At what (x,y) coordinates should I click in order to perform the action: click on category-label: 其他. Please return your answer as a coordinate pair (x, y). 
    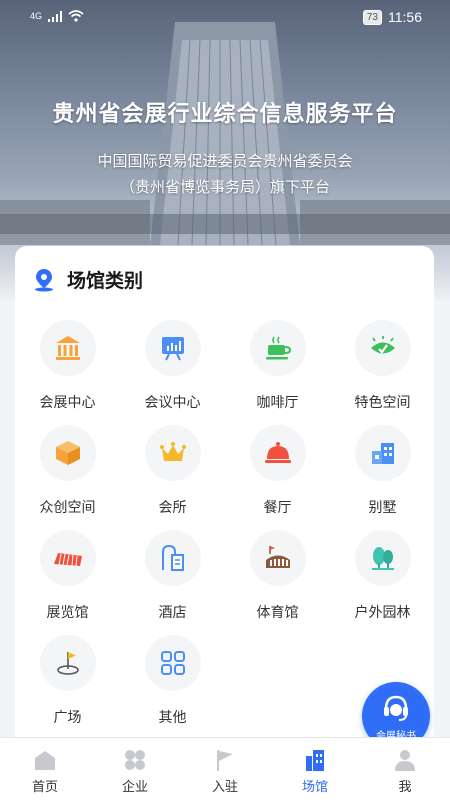
    Looking at the image, I should click on (172, 717).